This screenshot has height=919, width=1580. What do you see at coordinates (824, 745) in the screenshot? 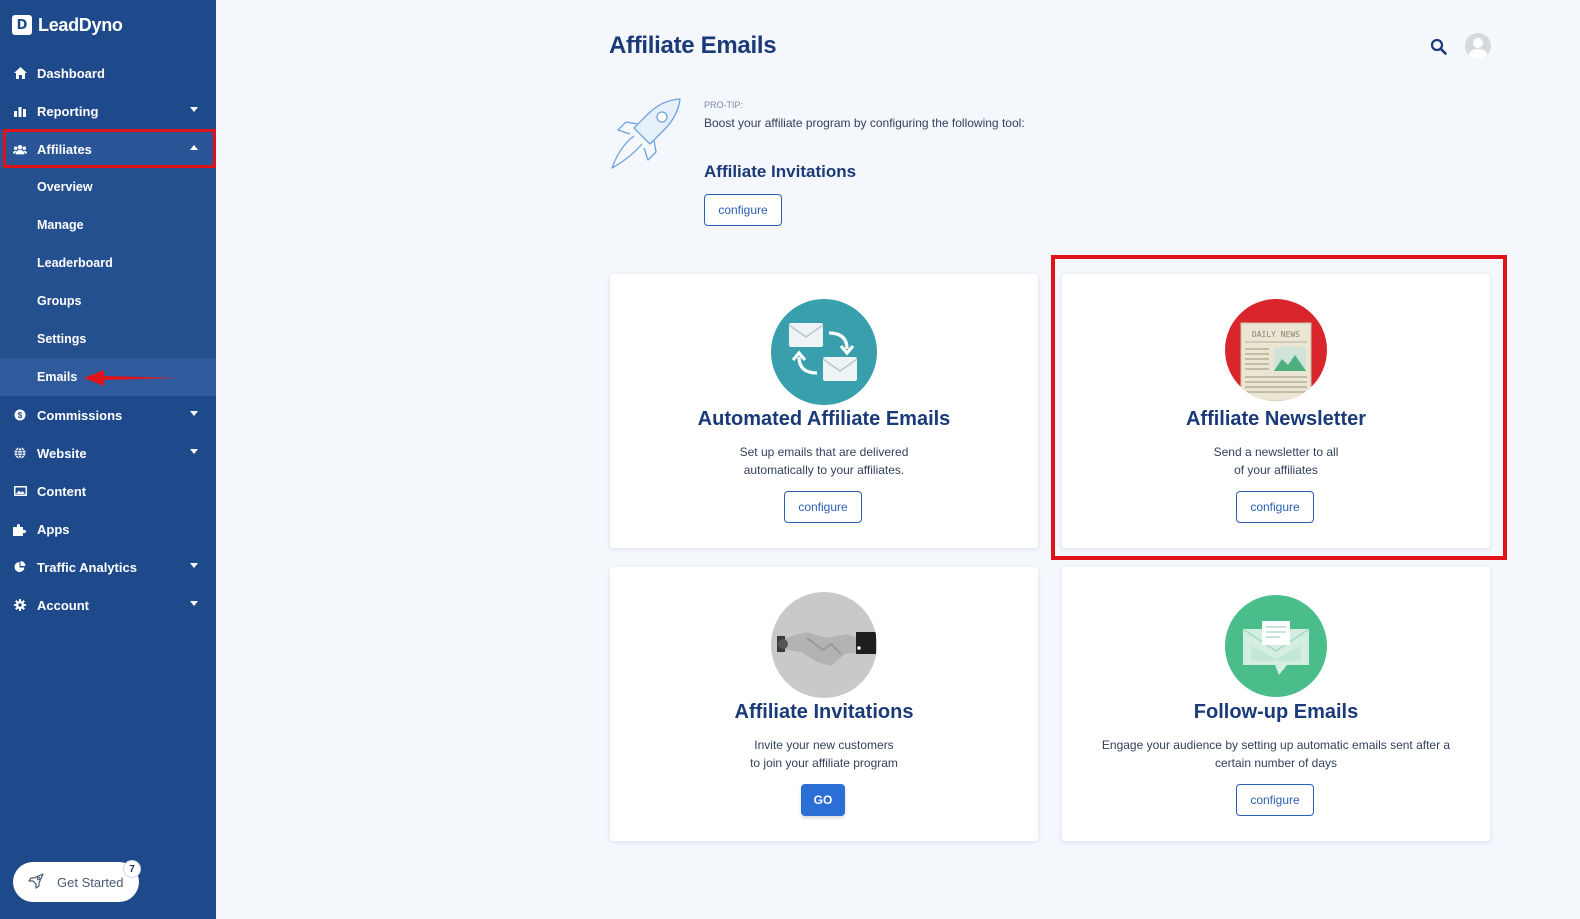
I see `card-description-line: Invite your new customers` at bounding box center [824, 745].